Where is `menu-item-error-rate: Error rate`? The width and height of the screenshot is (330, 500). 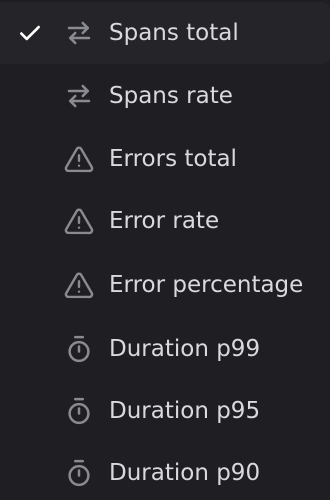
menu-item-error-rate: Error rate is located at coordinates (165, 221).